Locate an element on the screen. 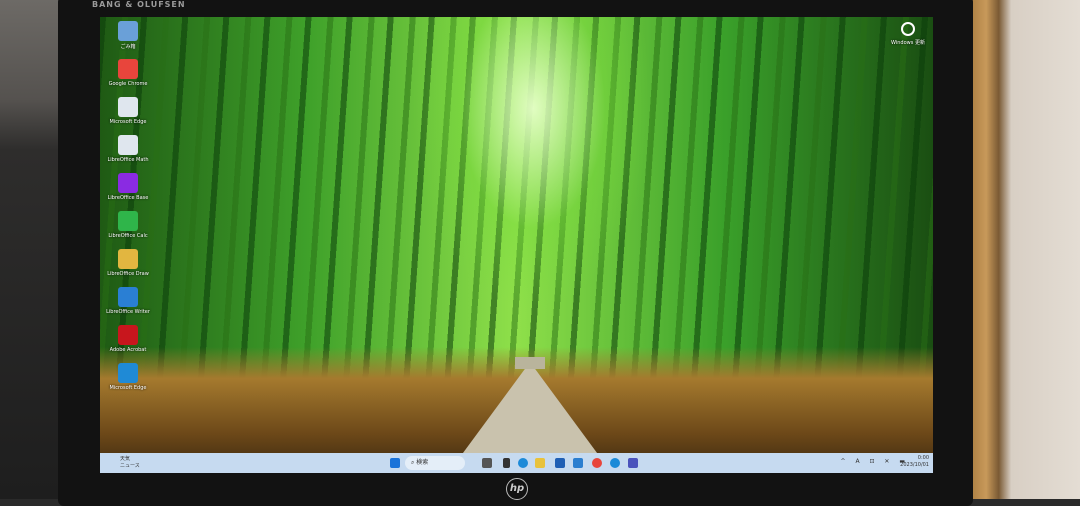 This screenshot has width=1080, height=506. outlook-icon is located at coordinates (578, 463).